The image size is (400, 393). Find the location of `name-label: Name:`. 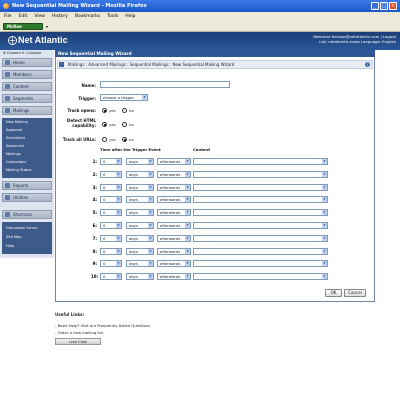

name-label: Name: is located at coordinates (88, 85).